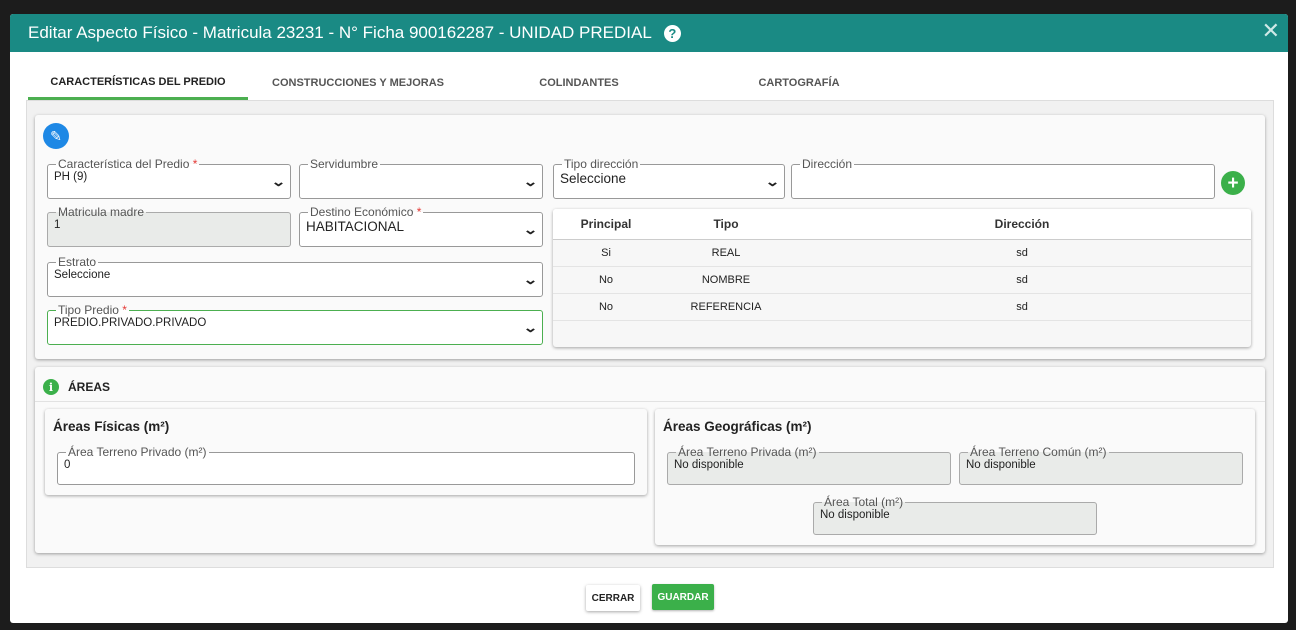  Describe the element at coordinates (77, 262) in the screenshot. I see `estrato-label: Estrato` at that location.